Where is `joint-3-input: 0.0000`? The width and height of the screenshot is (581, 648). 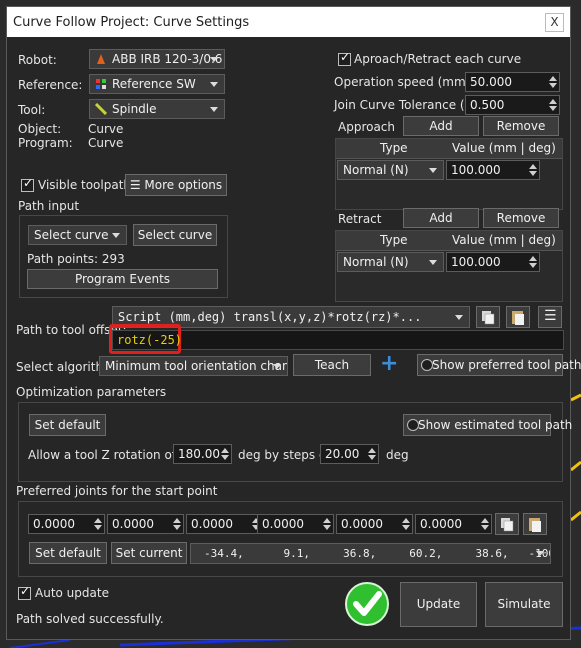 joint-3-input: 0.0000 is located at coordinates (224, 524).